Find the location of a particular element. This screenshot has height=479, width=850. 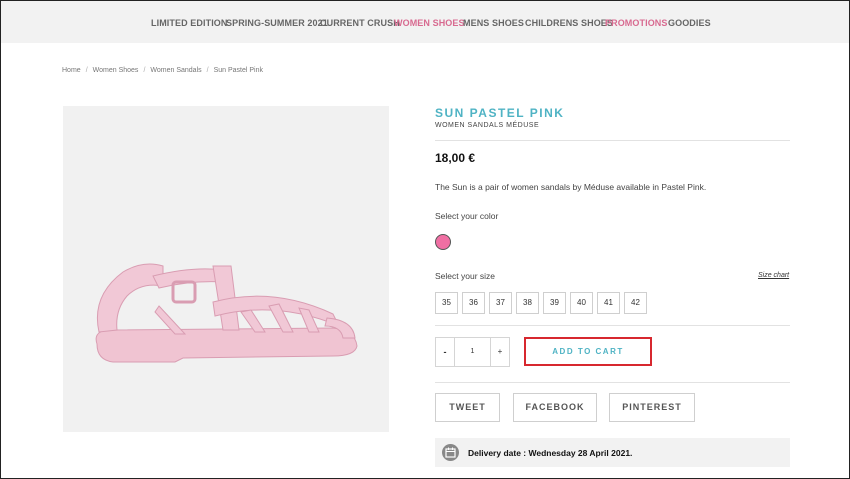

quantity-increase-button: + is located at coordinates (500, 352).